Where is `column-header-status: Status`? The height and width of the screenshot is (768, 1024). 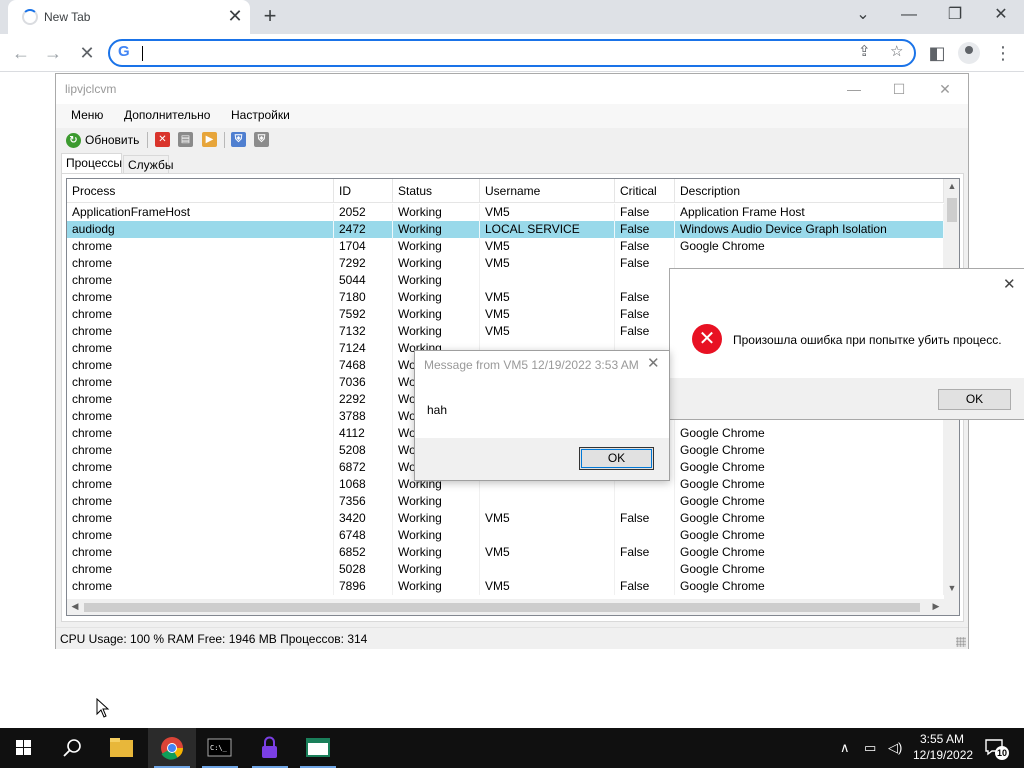 column-header-status: Status is located at coordinates (436, 191).